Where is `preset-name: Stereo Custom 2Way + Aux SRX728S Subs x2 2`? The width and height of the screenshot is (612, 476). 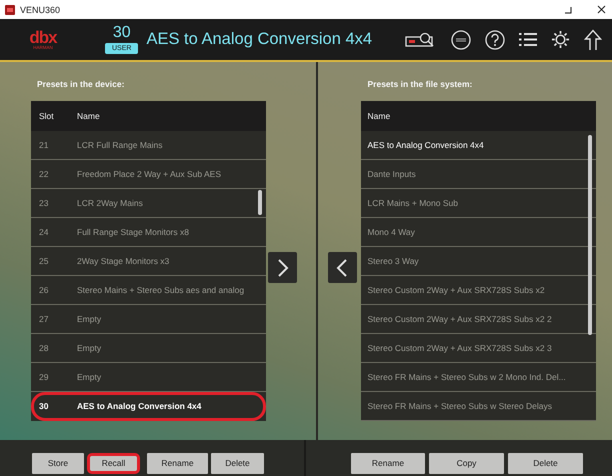 preset-name: Stereo Custom 2Way + Aux SRX728S Subs x2 2 is located at coordinates (459, 319).